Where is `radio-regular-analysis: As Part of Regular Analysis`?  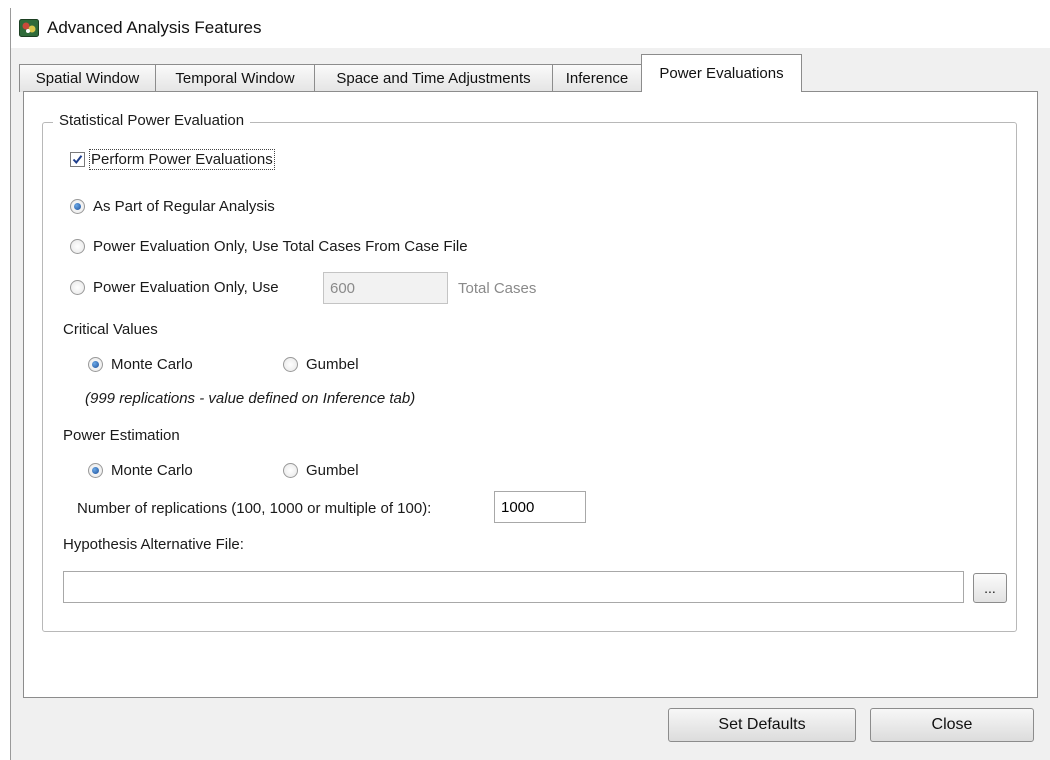
radio-regular-analysis: As Part of Regular Analysis is located at coordinates (172, 206).